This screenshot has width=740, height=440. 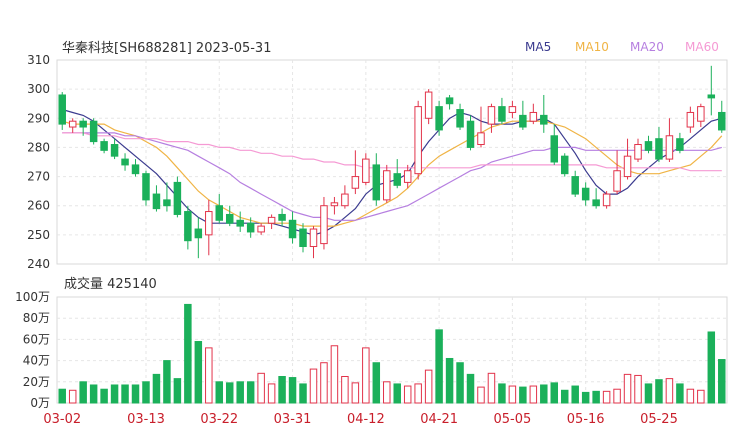 I want to click on price-tick-label: 310, so click(x=38, y=60).